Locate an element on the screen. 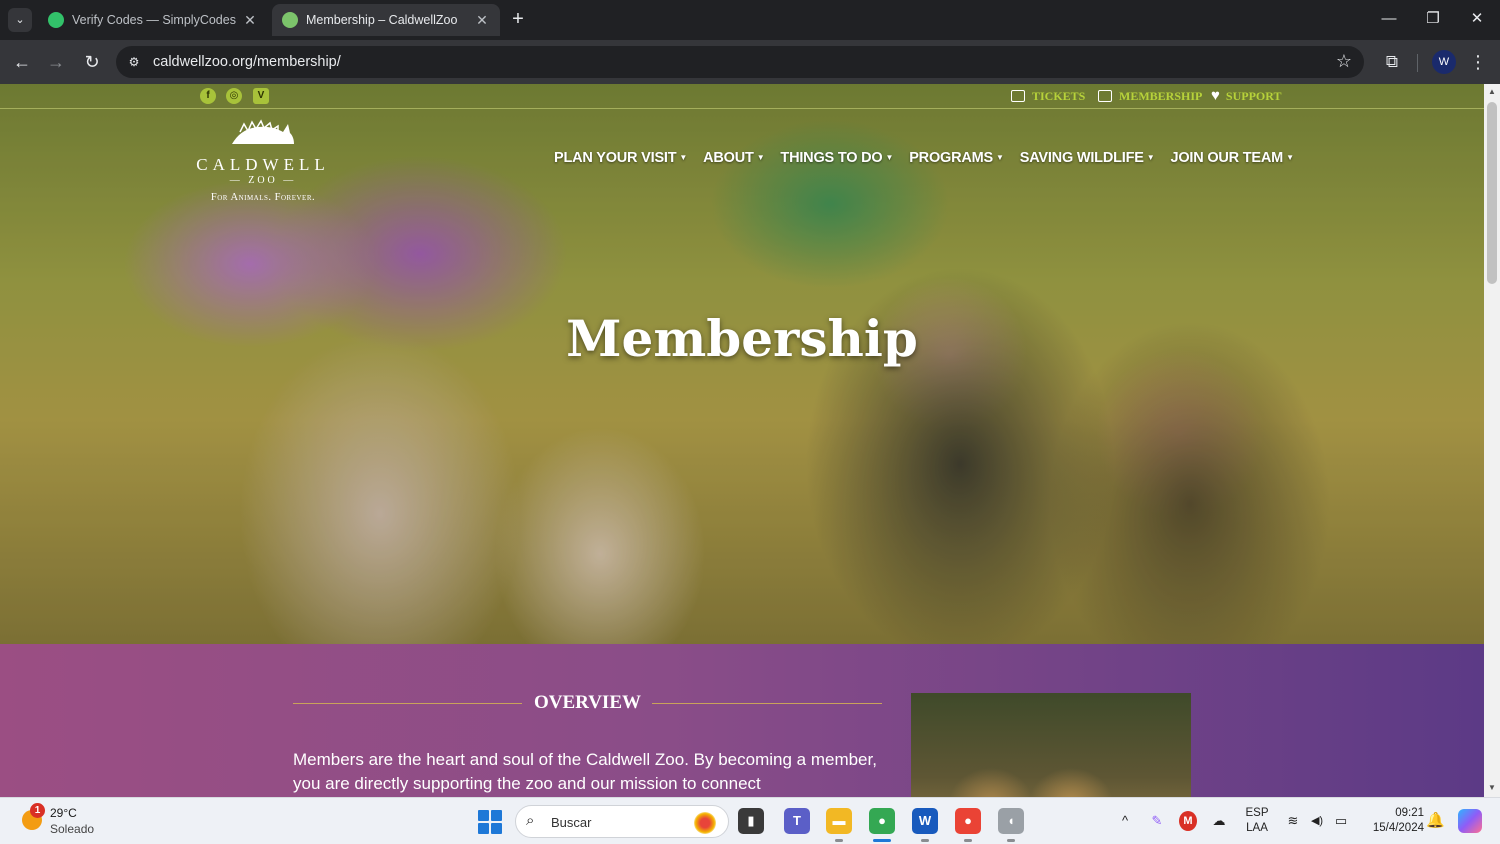 The height and width of the screenshot is (844, 1500). ticket-icon is located at coordinates (1018, 96).